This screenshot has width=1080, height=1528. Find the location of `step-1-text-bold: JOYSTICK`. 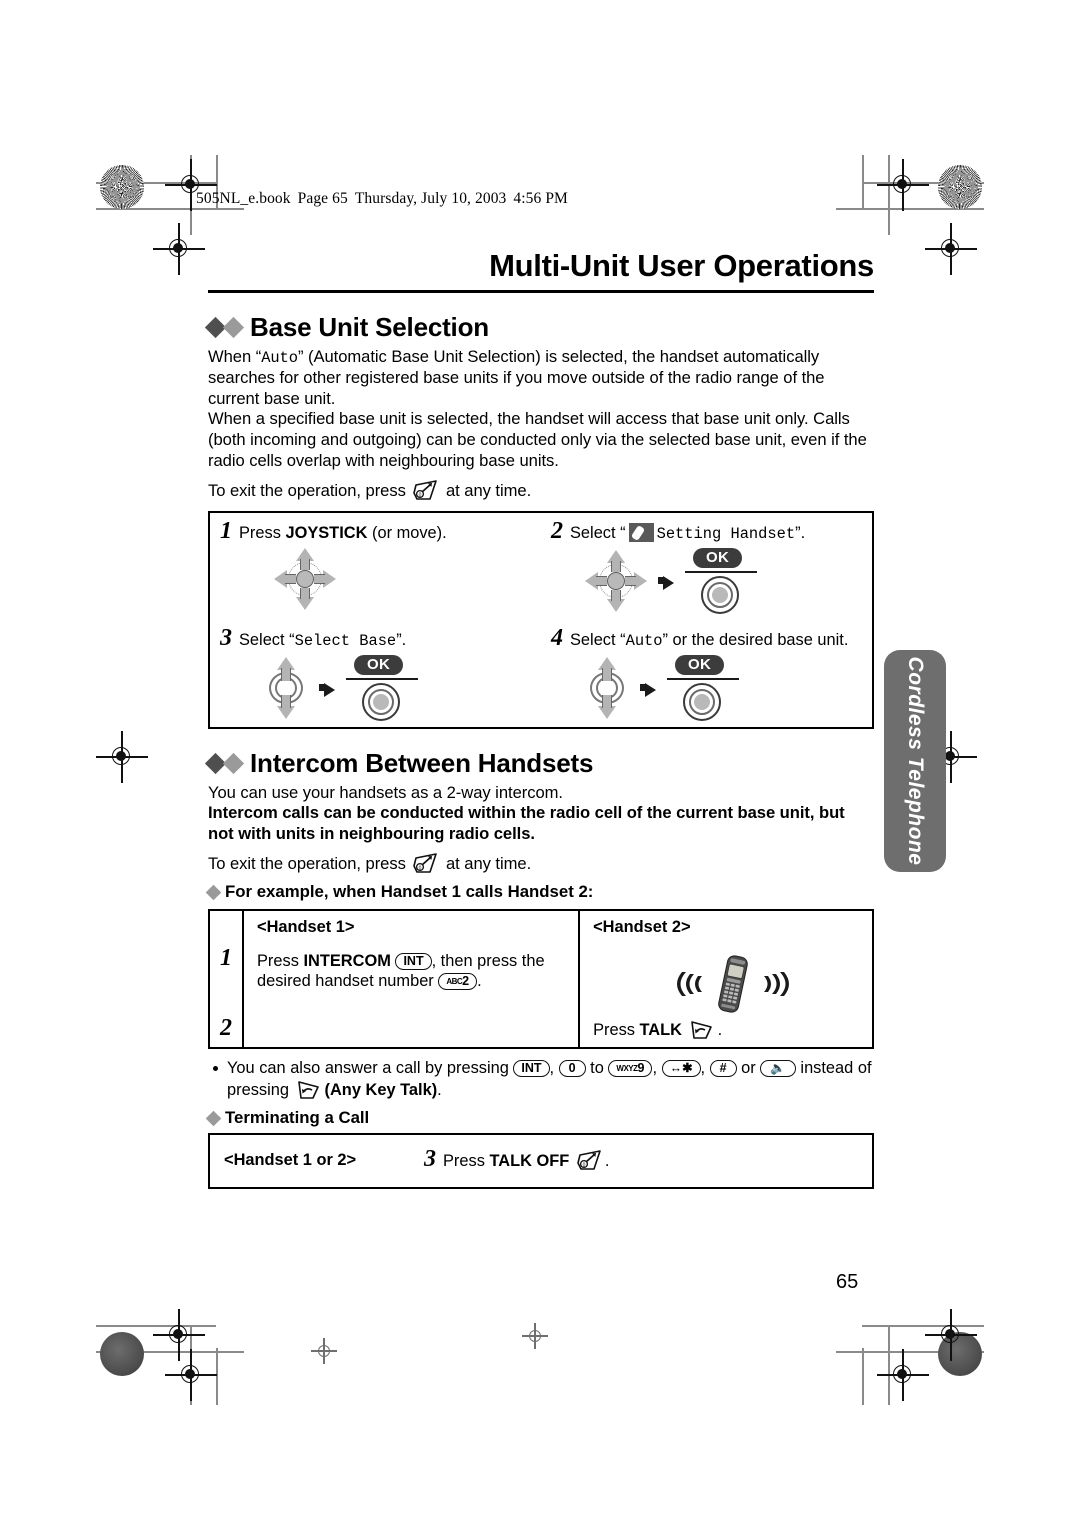

step-1-text-bold: JOYSTICK is located at coordinates (326, 532).